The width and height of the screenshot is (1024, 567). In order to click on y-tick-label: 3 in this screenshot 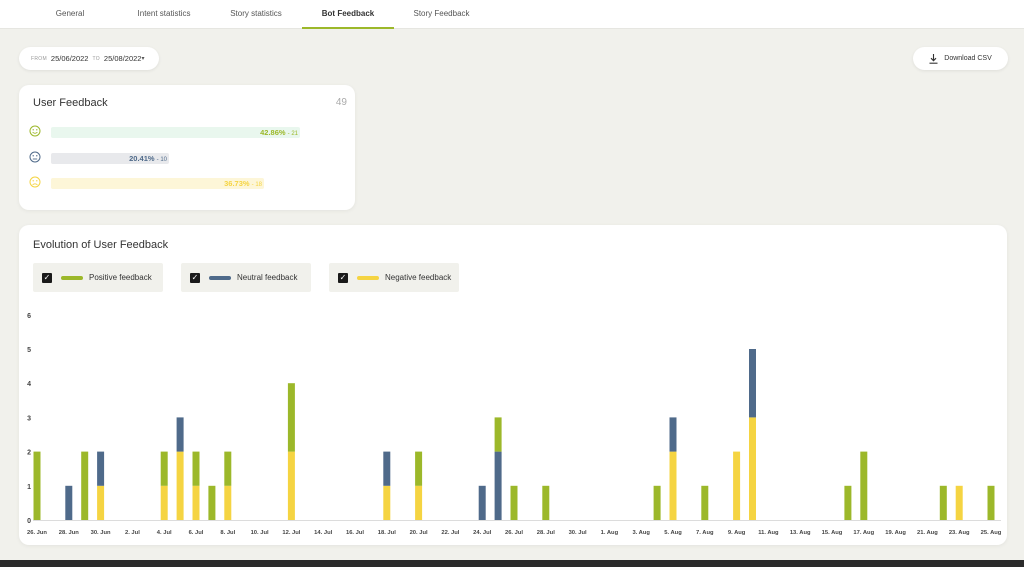, I will do `click(29, 418)`.